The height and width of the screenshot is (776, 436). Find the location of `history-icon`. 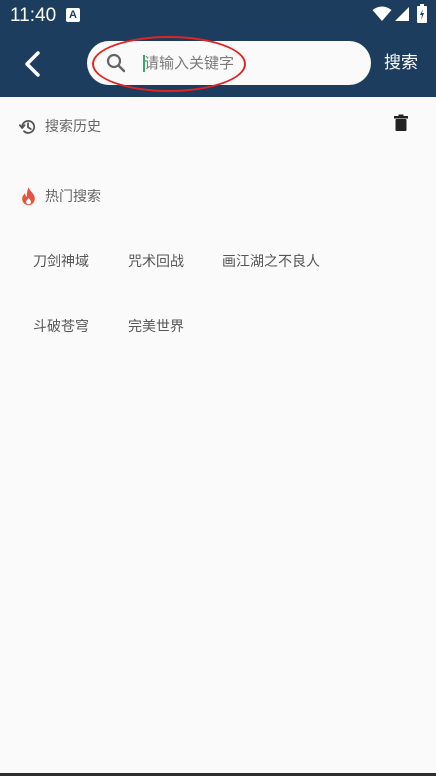

history-icon is located at coordinates (27, 127).